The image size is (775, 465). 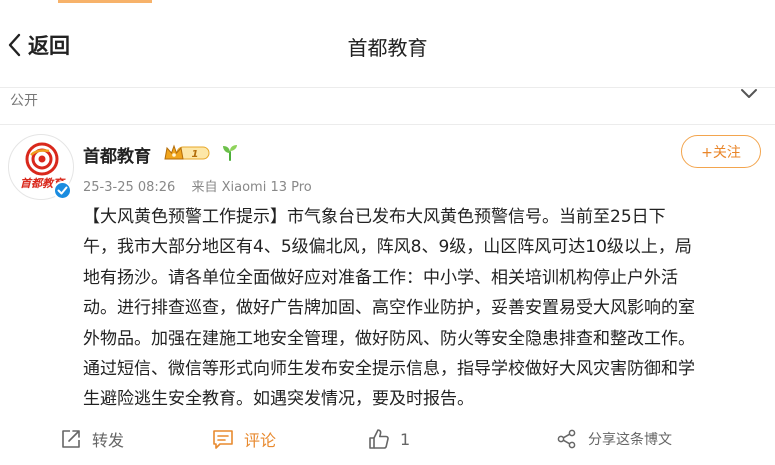 What do you see at coordinates (387, 48) in the screenshot?
I see `page-title: 首都教育` at bounding box center [387, 48].